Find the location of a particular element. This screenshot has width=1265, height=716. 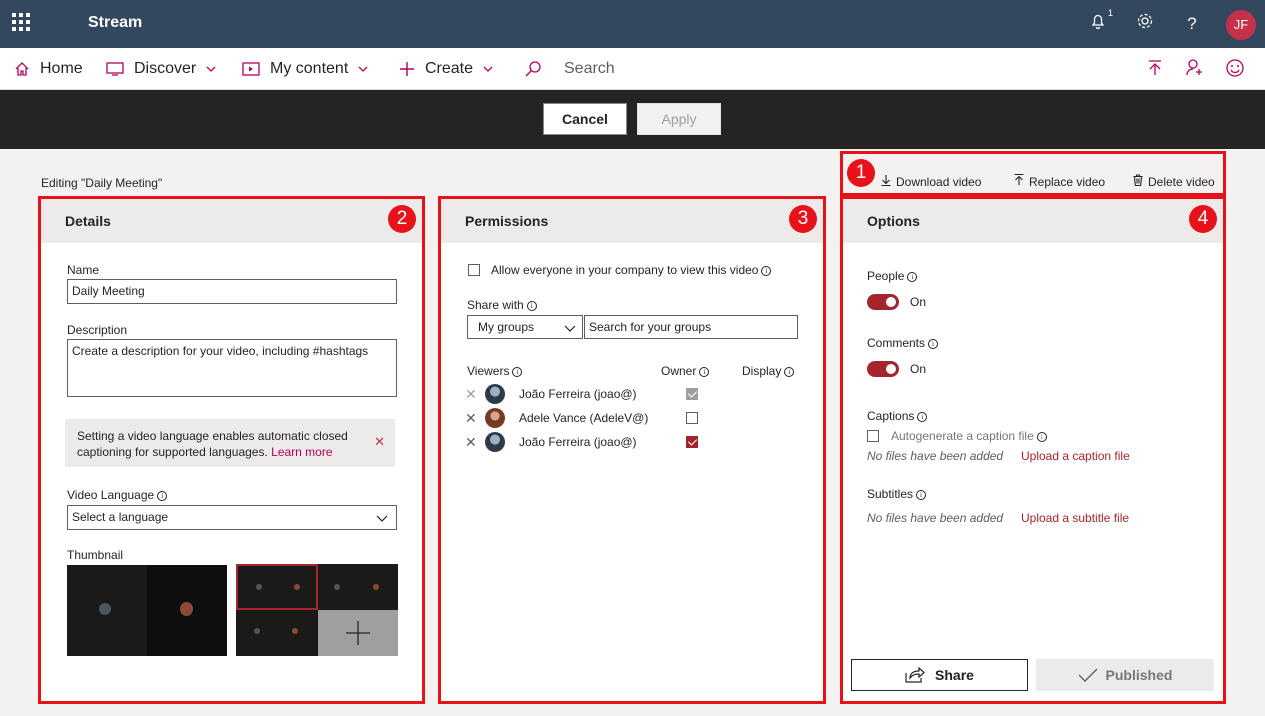

allow-everyone-checkbox is located at coordinates (474, 270).